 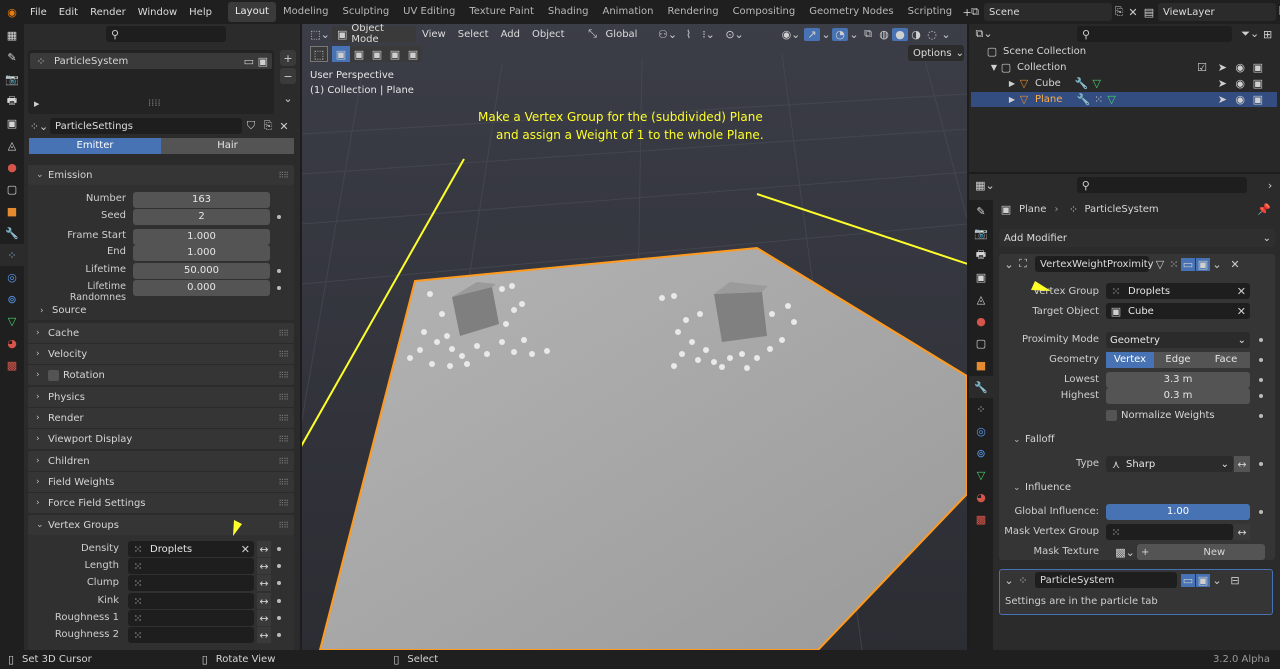 I want to click on constraints-icon: ⊚, so click(x=981, y=453).